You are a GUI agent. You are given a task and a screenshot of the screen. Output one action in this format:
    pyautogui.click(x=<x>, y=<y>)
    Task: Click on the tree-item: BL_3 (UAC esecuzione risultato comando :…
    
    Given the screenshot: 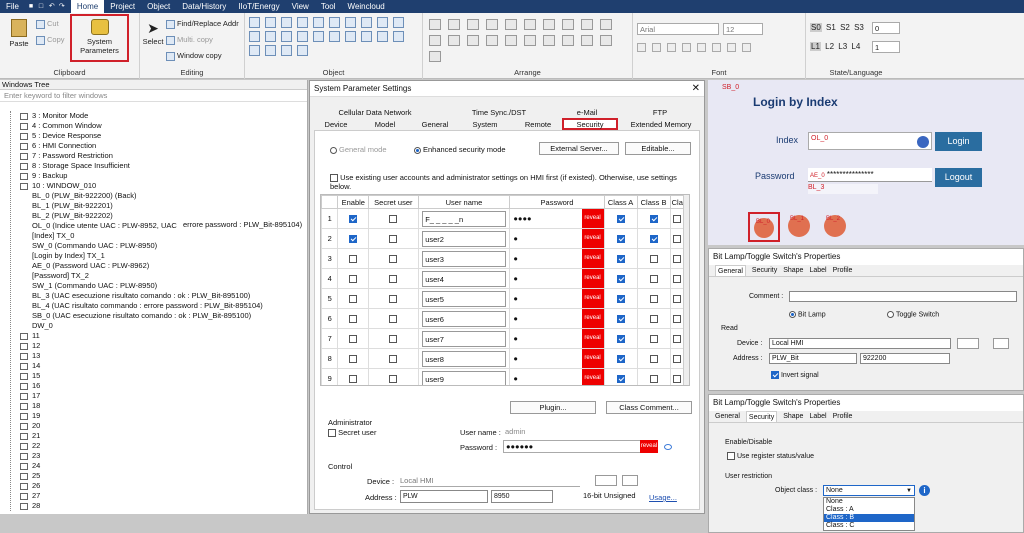 What is the action you would take?
    pyautogui.click(x=154, y=296)
    